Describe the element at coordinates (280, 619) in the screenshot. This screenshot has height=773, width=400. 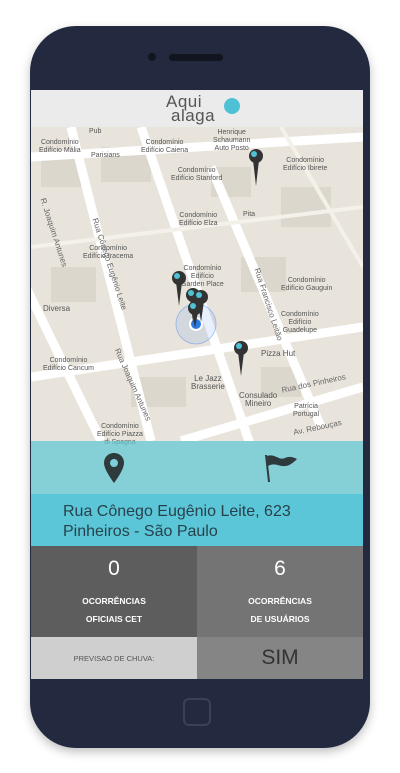
I see `stat-label: DE USUÁRIOS` at that location.